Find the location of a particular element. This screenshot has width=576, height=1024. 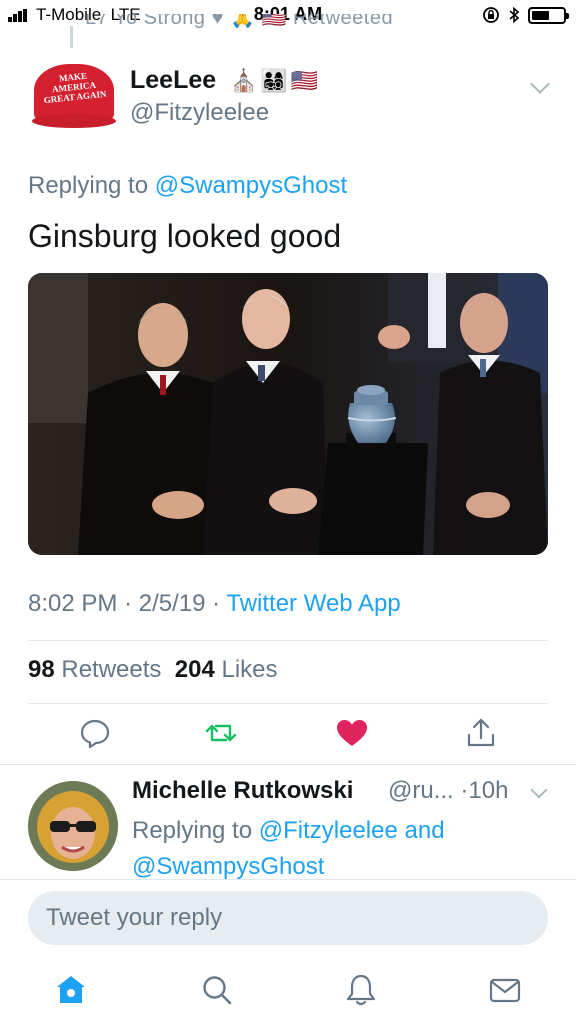

maga-hat-brim is located at coordinates (74, 121).